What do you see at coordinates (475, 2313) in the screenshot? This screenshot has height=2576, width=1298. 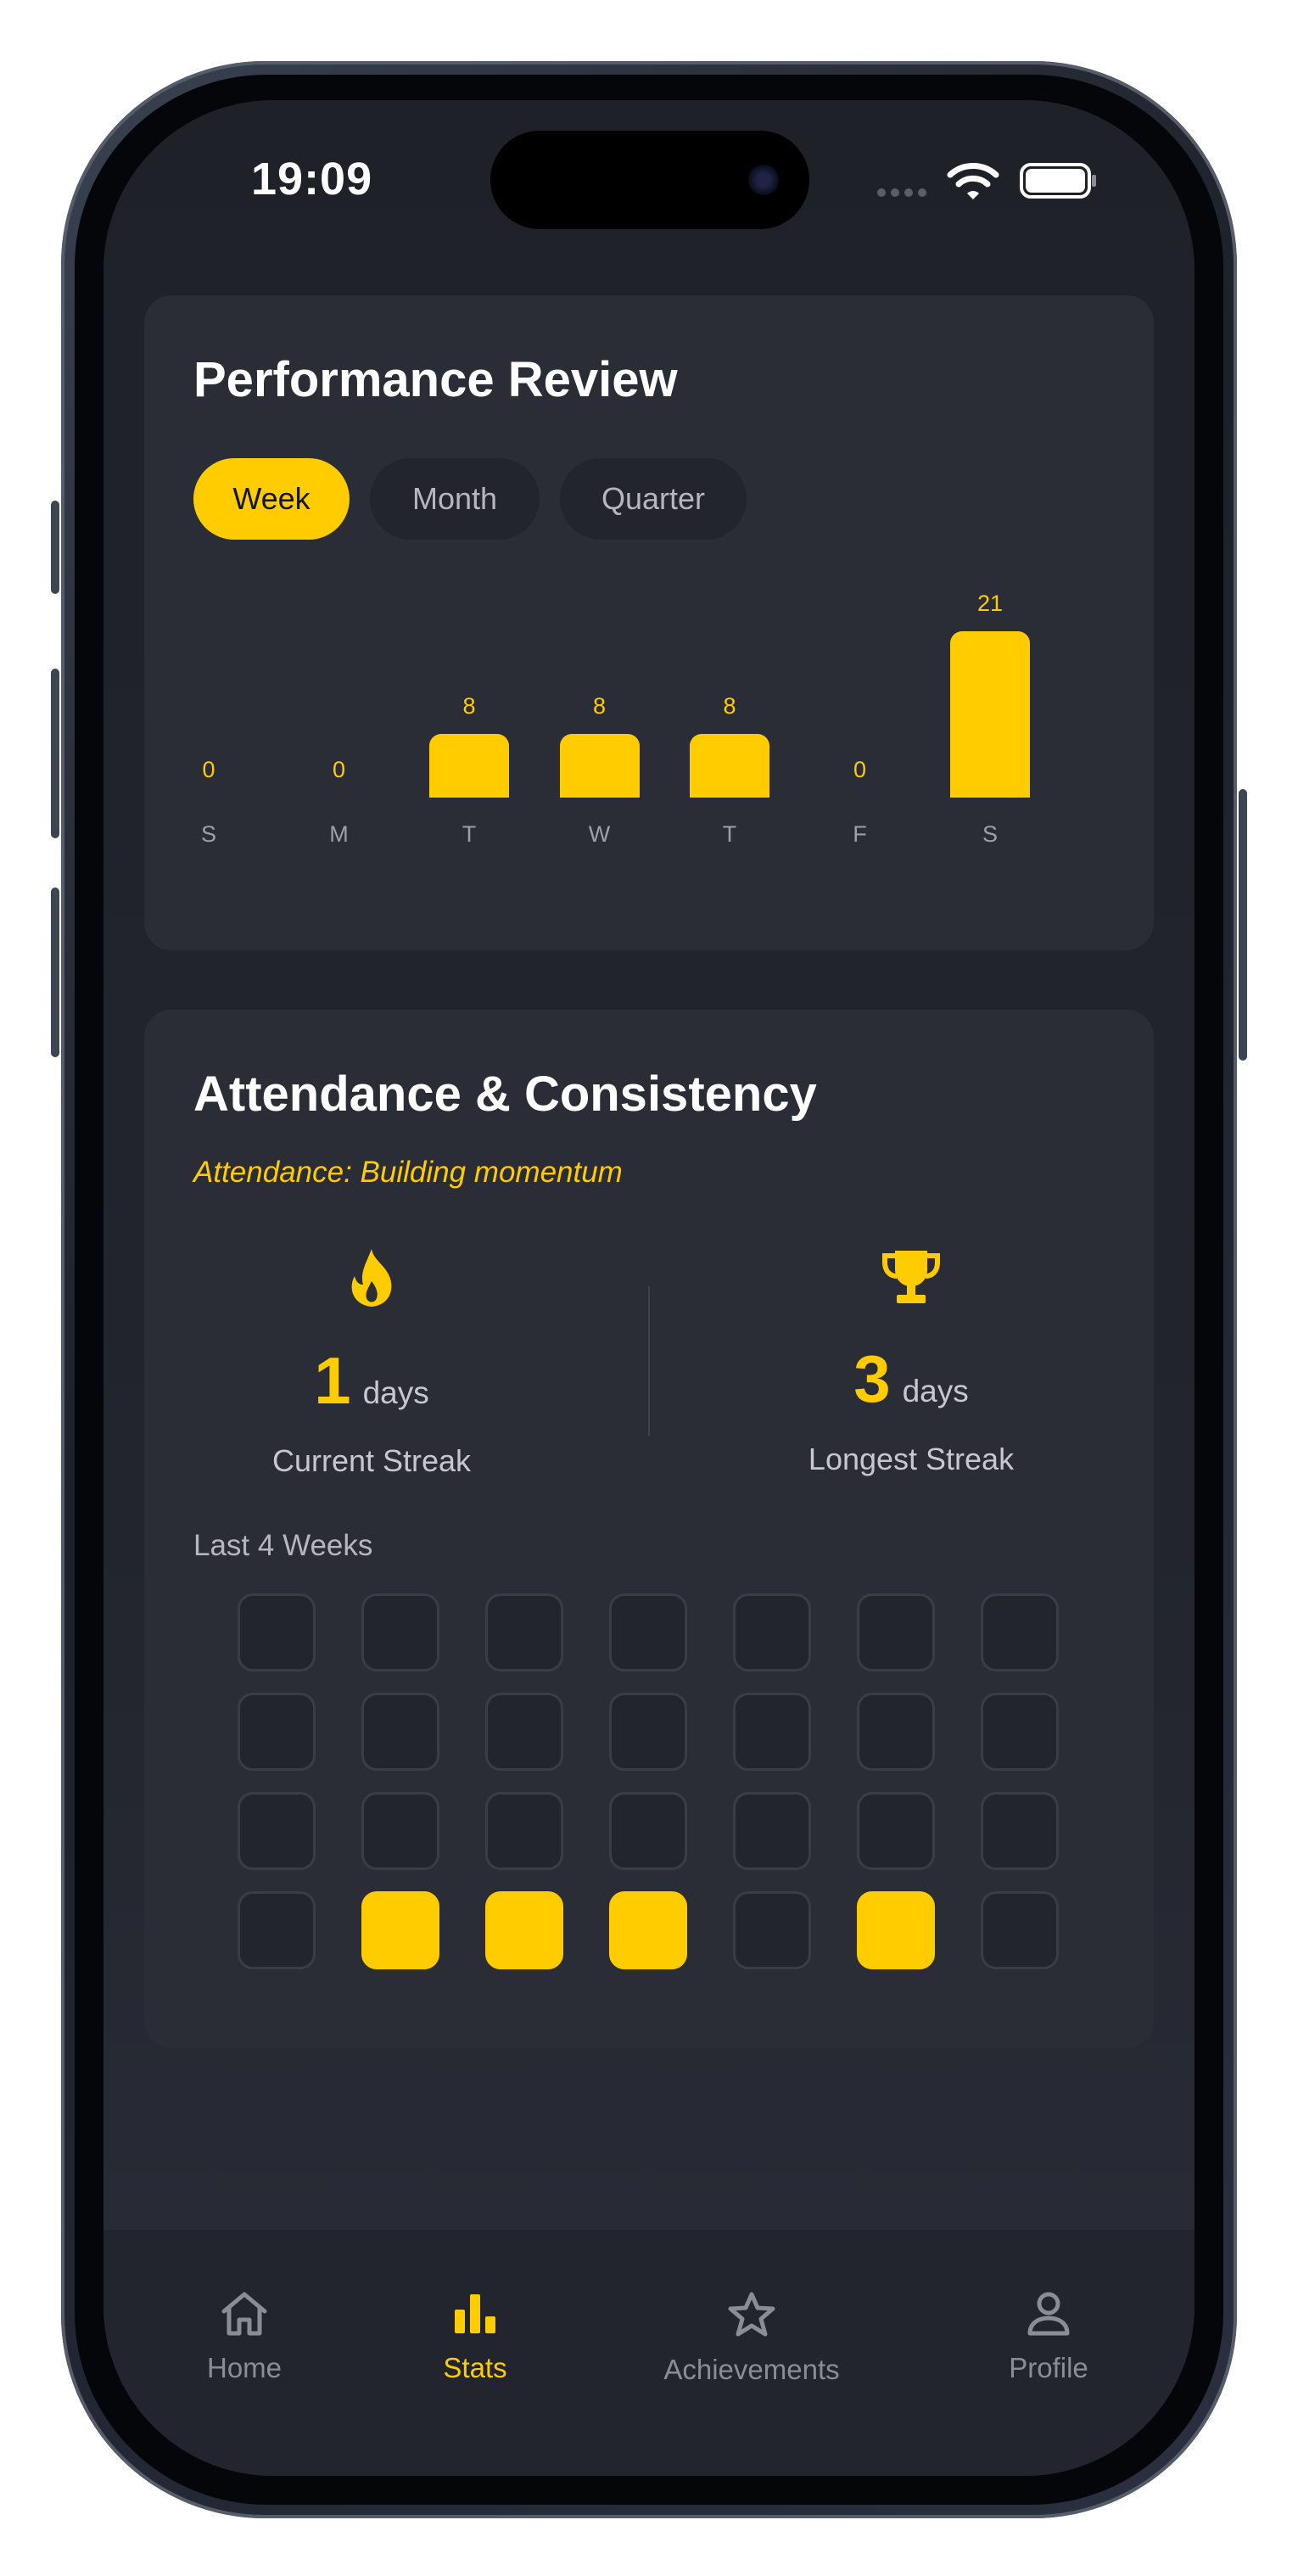 I see `bar-chart-icon` at bounding box center [475, 2313].